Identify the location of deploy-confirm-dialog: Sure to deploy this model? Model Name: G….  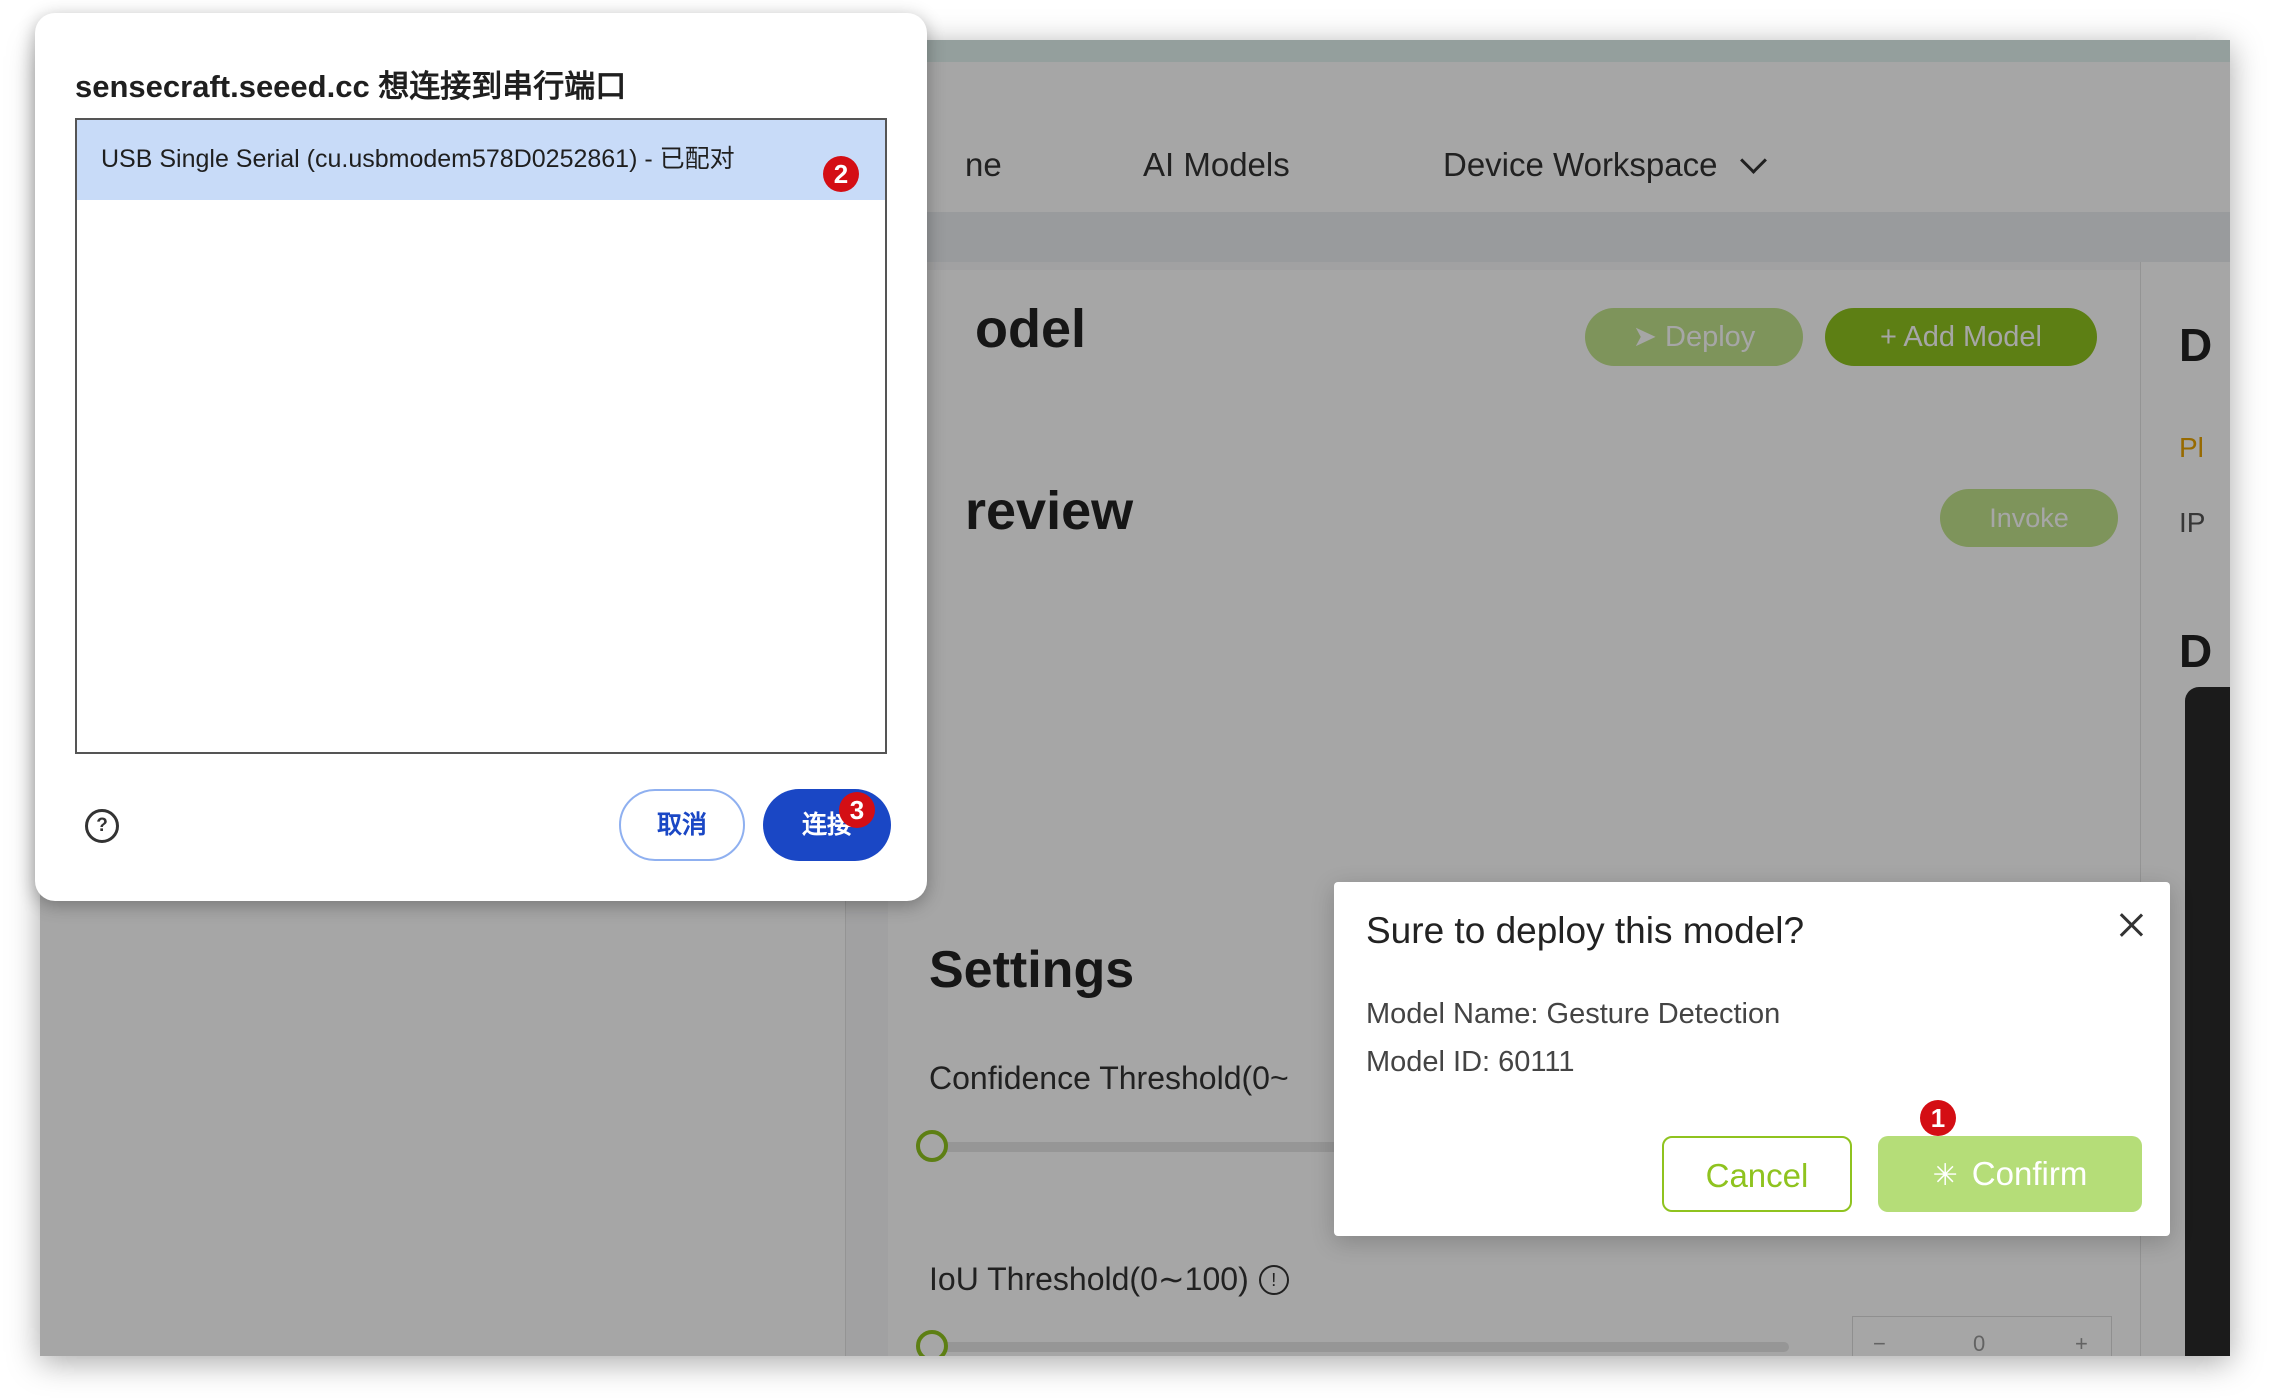
(1752, 1059).